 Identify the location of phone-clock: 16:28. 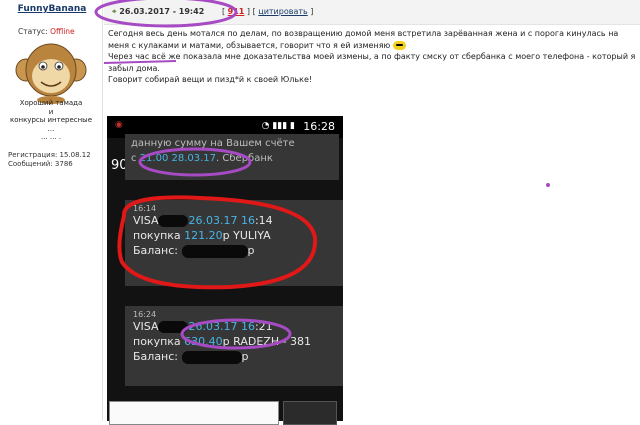
(319, 126).